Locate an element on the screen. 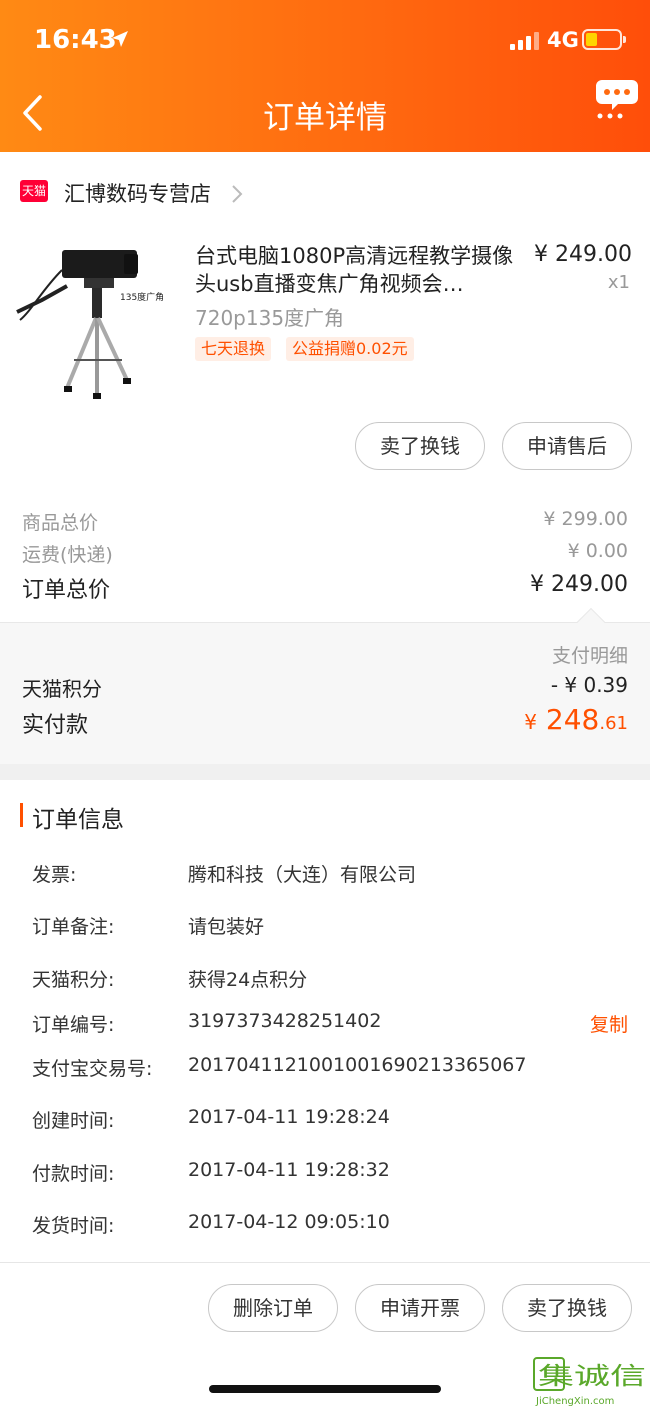  sell-for-cash-button: 卖了换钱 is located at coordinates (420, 446).